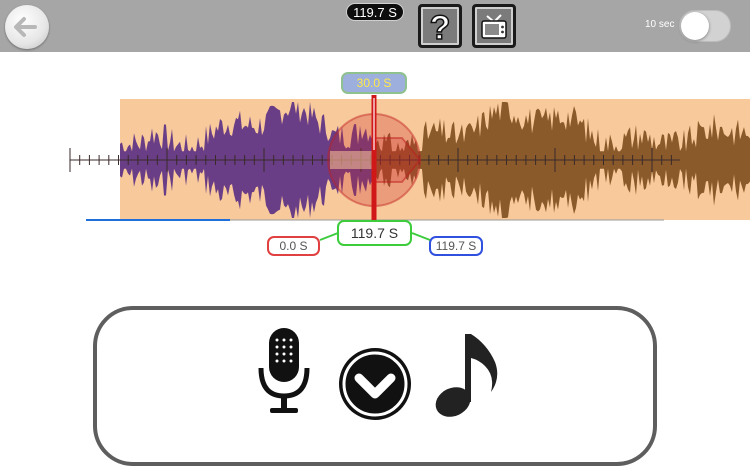  Describe the element at coordinates (285, 374) in the screenshot. I see `microphone-icon` at that location.